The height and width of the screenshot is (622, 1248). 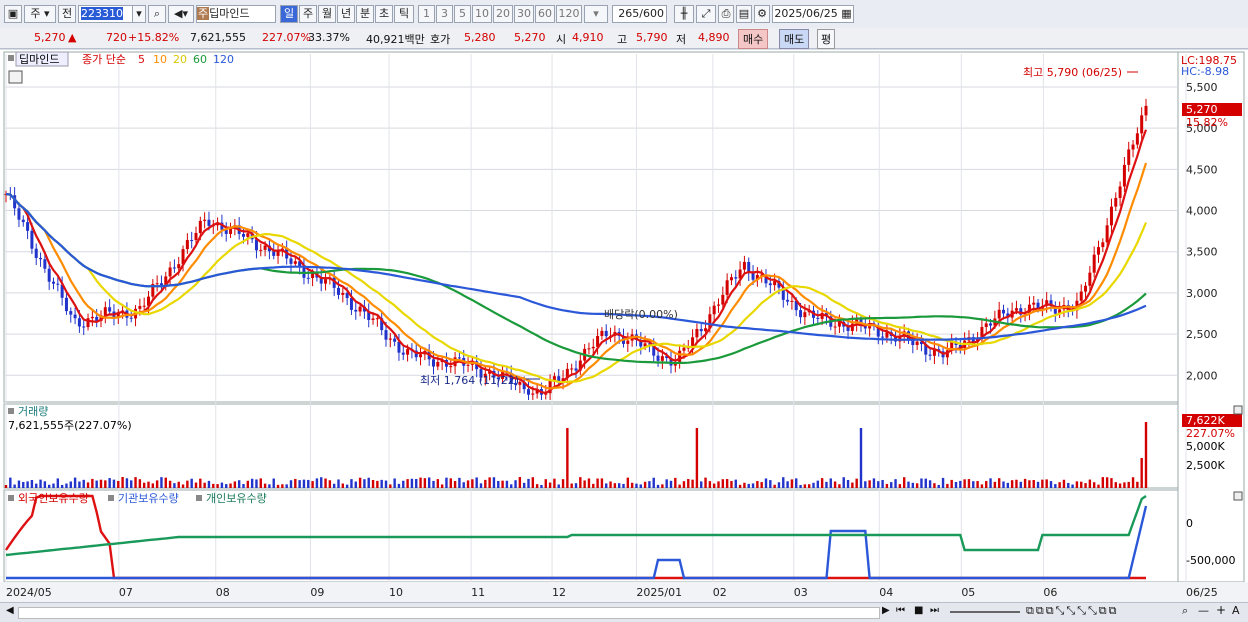 What do you see at coordinates (346, 14) in the screenshot?
I see `period-year: 년` at bounding box center [346, 14].